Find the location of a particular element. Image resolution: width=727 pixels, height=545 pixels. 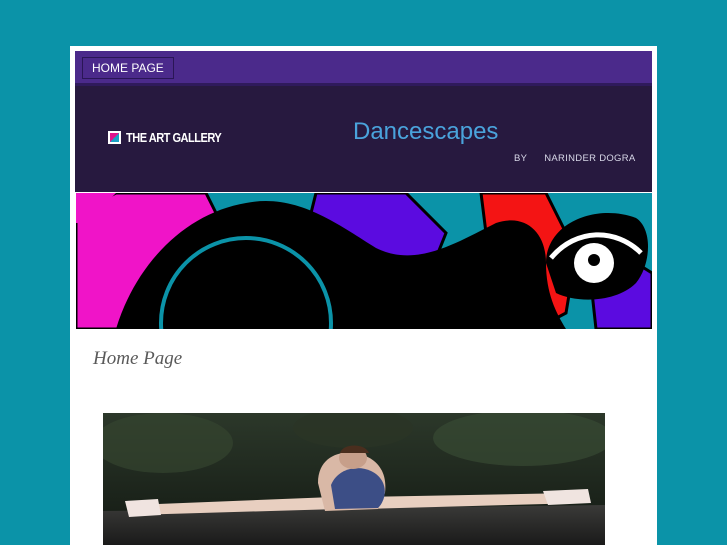

nav-item-home-page: HOME PAGE is located at coordinates (128, 68).